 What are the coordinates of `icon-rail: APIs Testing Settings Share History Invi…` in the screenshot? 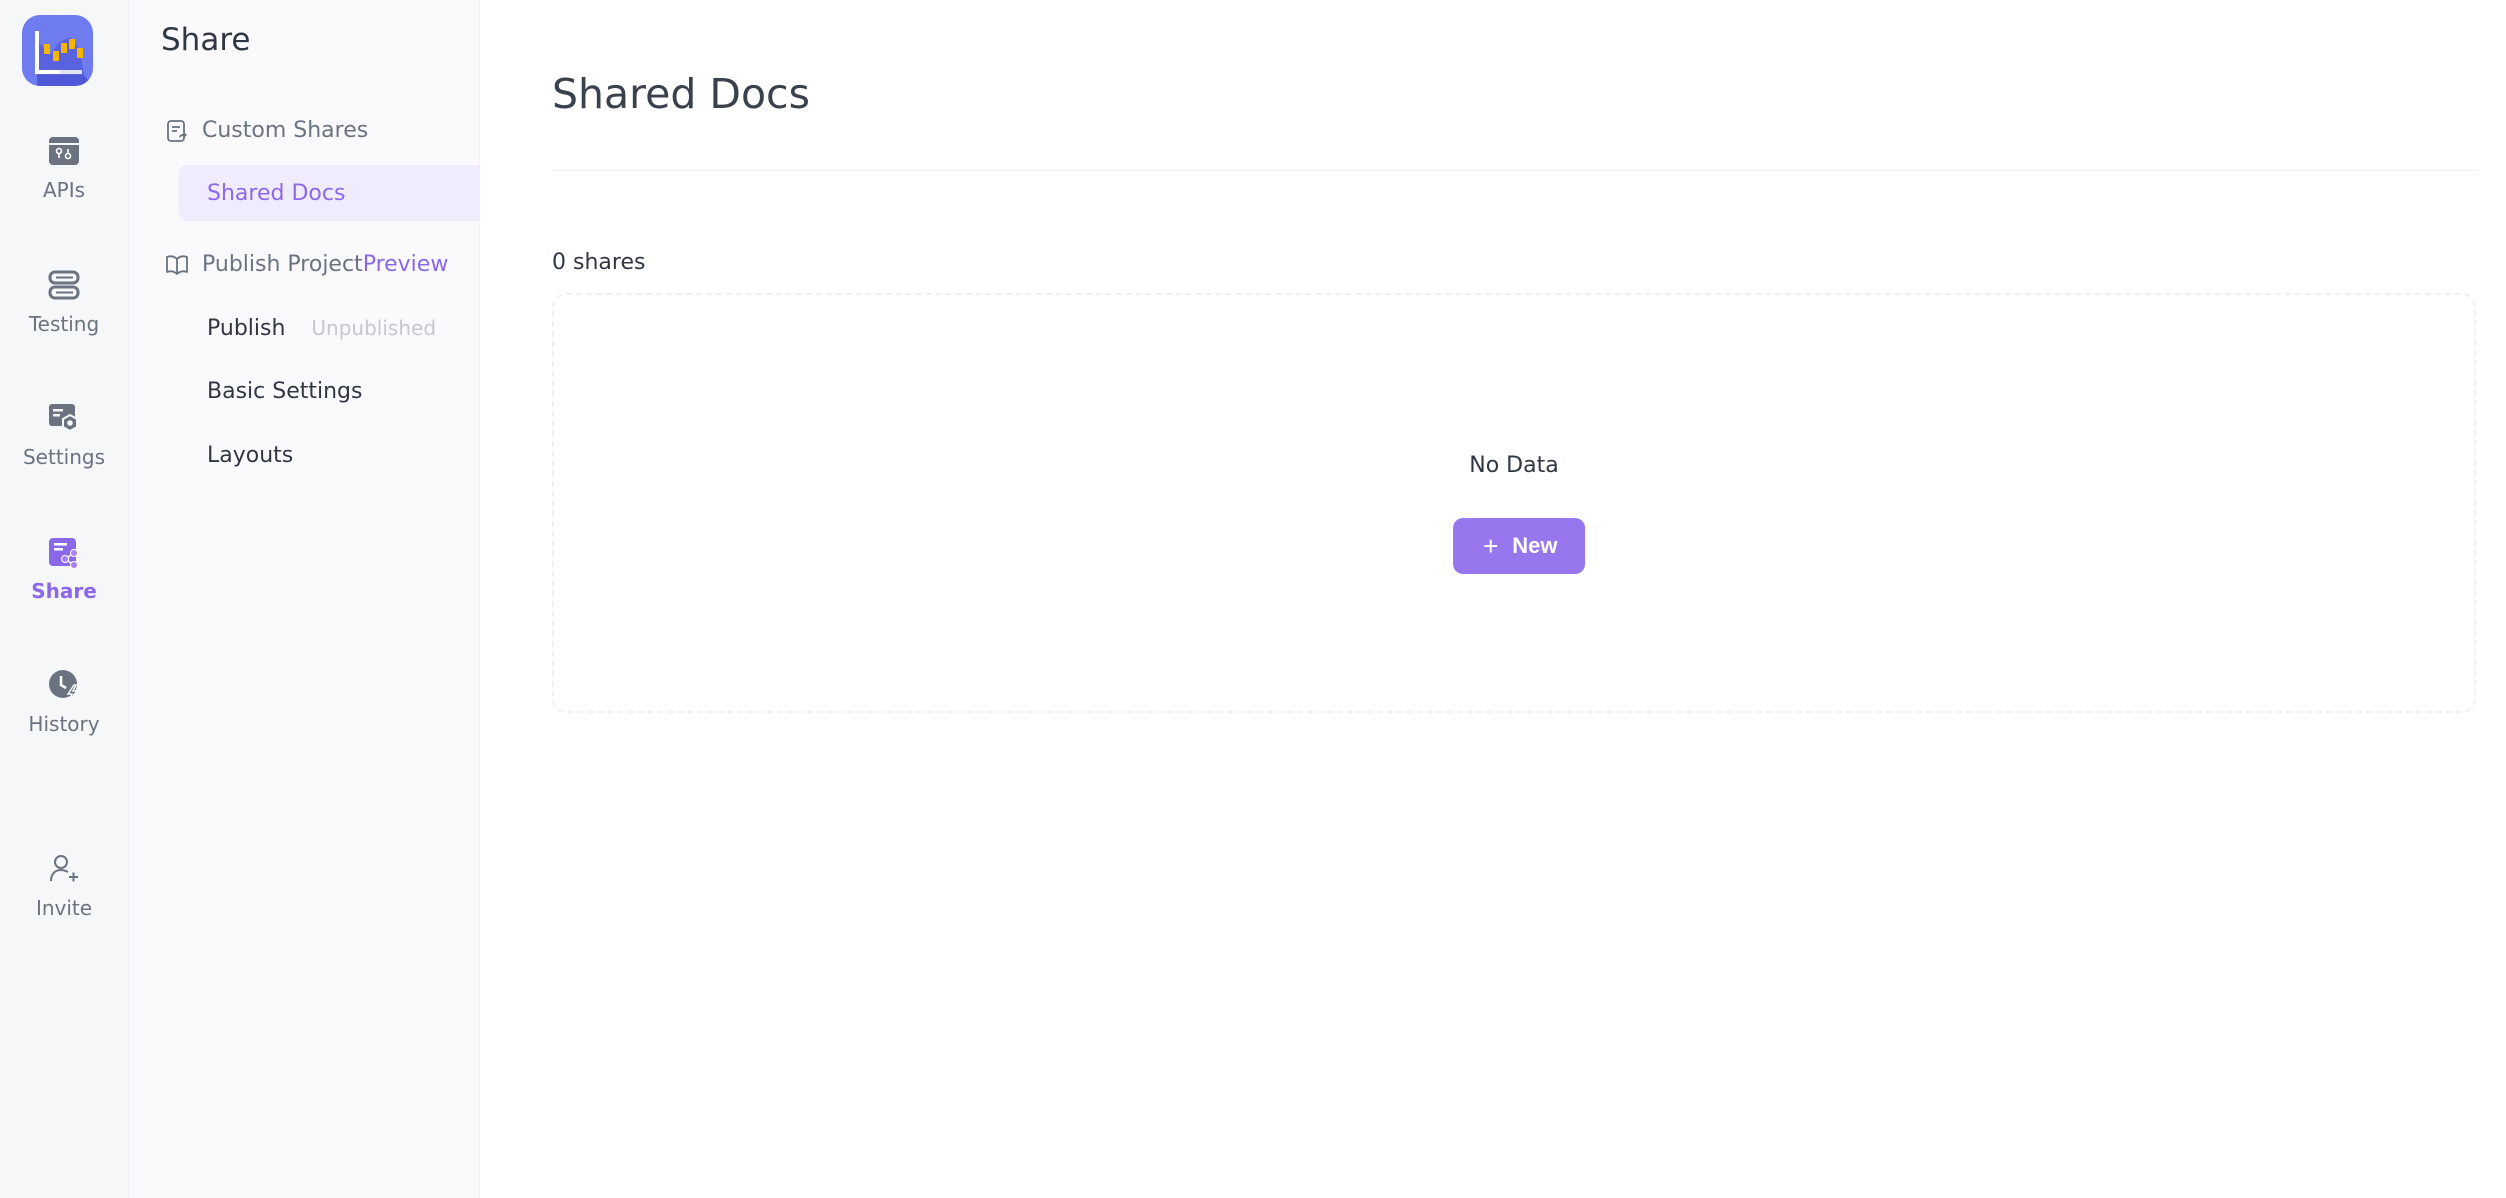 It's located at (64, 599).